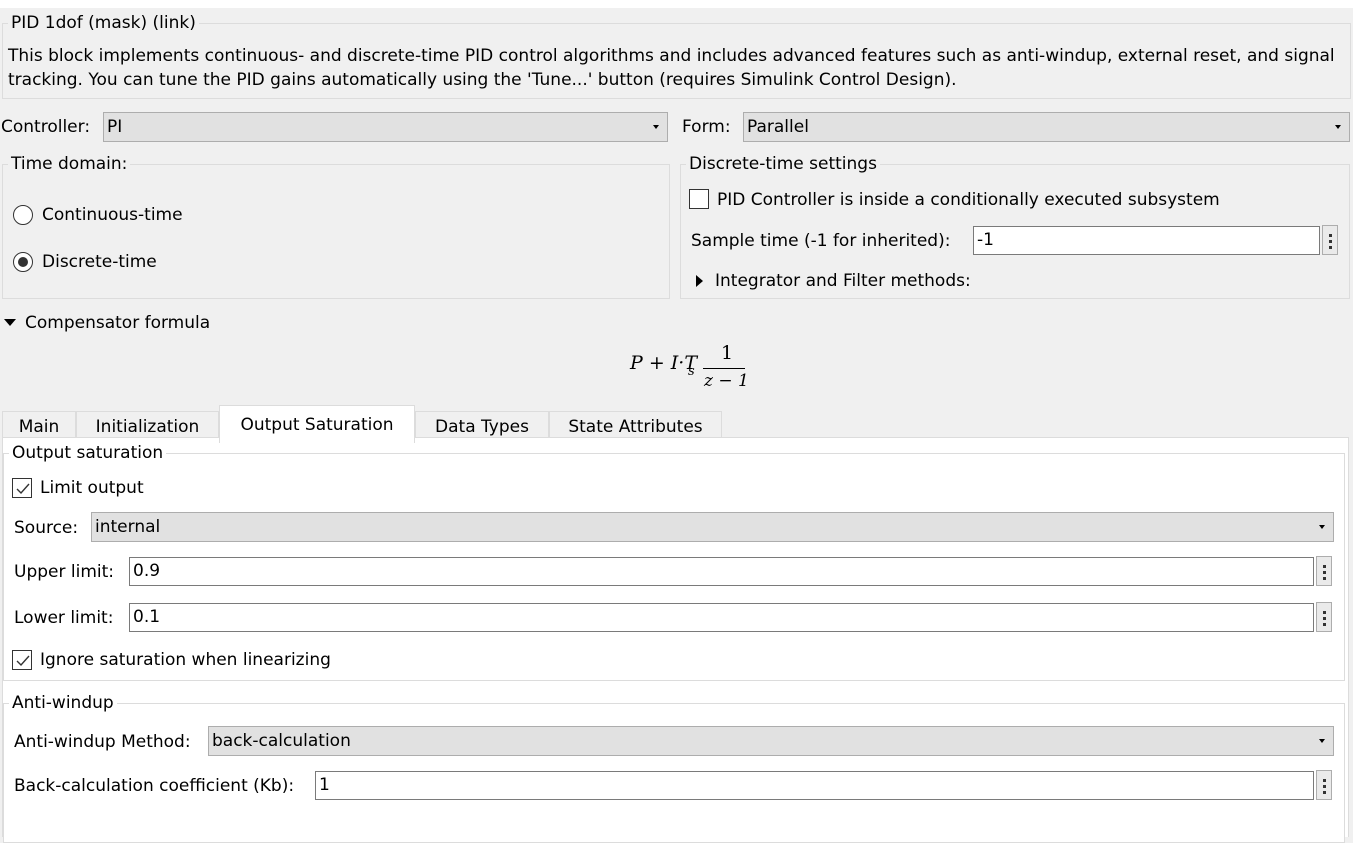  Describe the element at coordinates (1330, 240) in the screenshot. I see `sample-time-more-button` at that location.